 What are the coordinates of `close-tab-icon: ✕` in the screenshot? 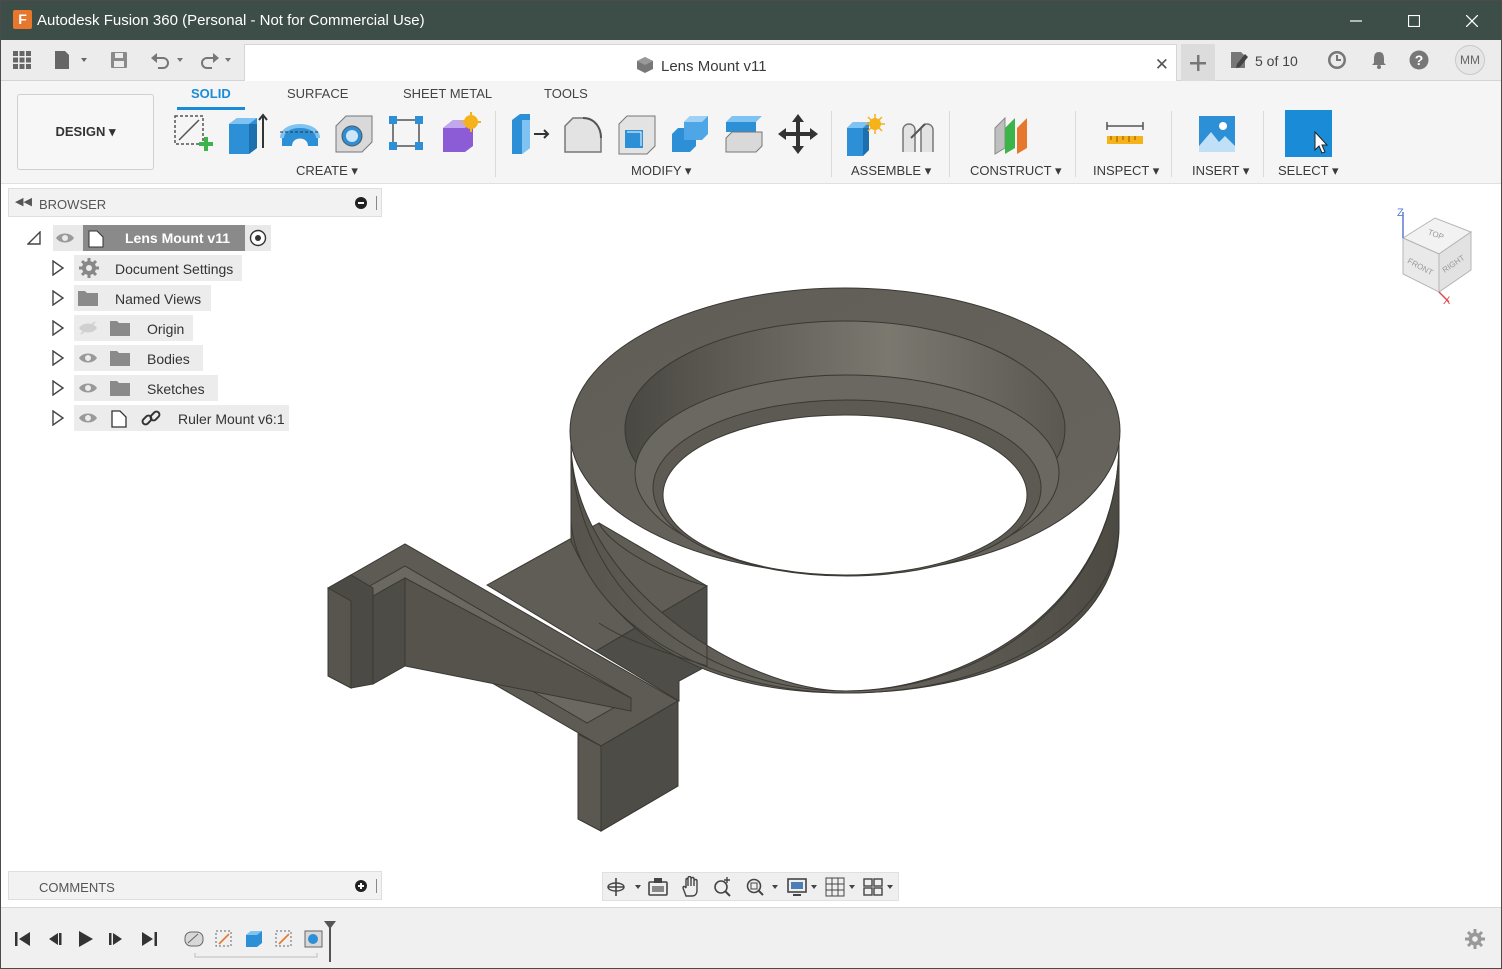 It's located at (1162, 65).